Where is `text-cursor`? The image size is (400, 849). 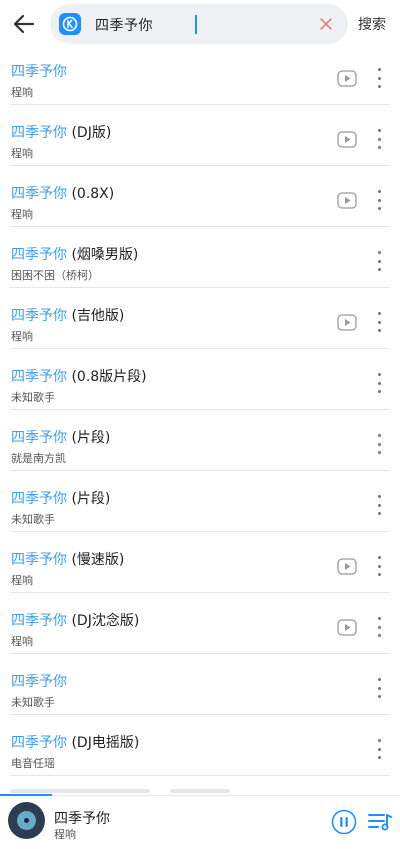
text-cursor is located at coordinates (196, 24).